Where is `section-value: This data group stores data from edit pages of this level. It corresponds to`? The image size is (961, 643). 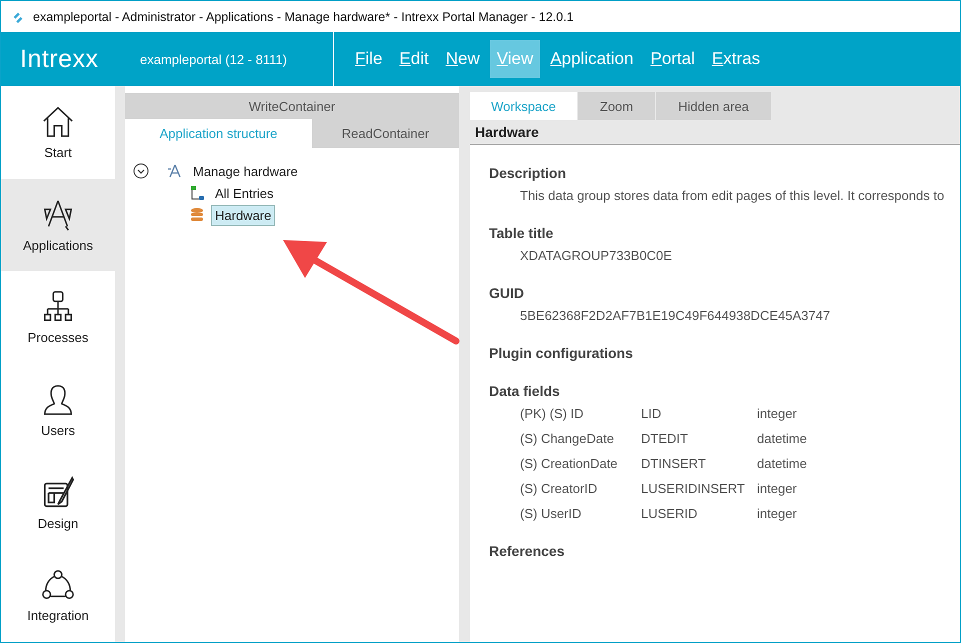
section-value: This data group stores data from edit pages of this level. It corresponds to is located at coordinates (732, 195).